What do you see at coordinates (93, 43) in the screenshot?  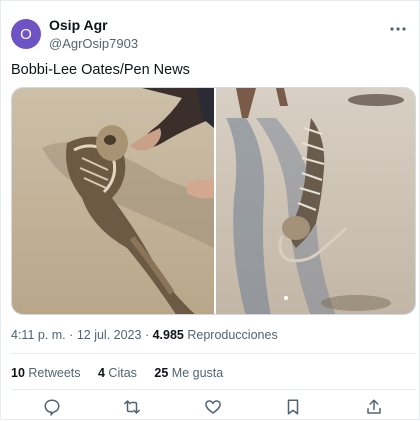 I see `user-handle: @AgrOsip7903` at bounding box center [93, 43].